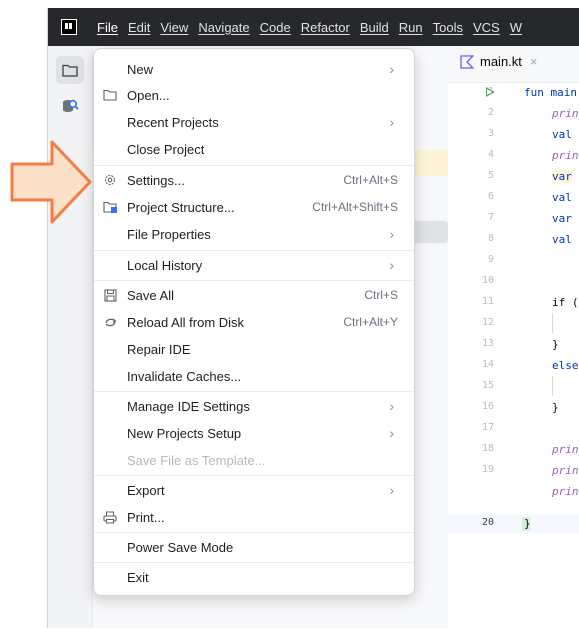  I want to click on menu-item-power-save-mode: Power Save Mode, so click(254, 547).